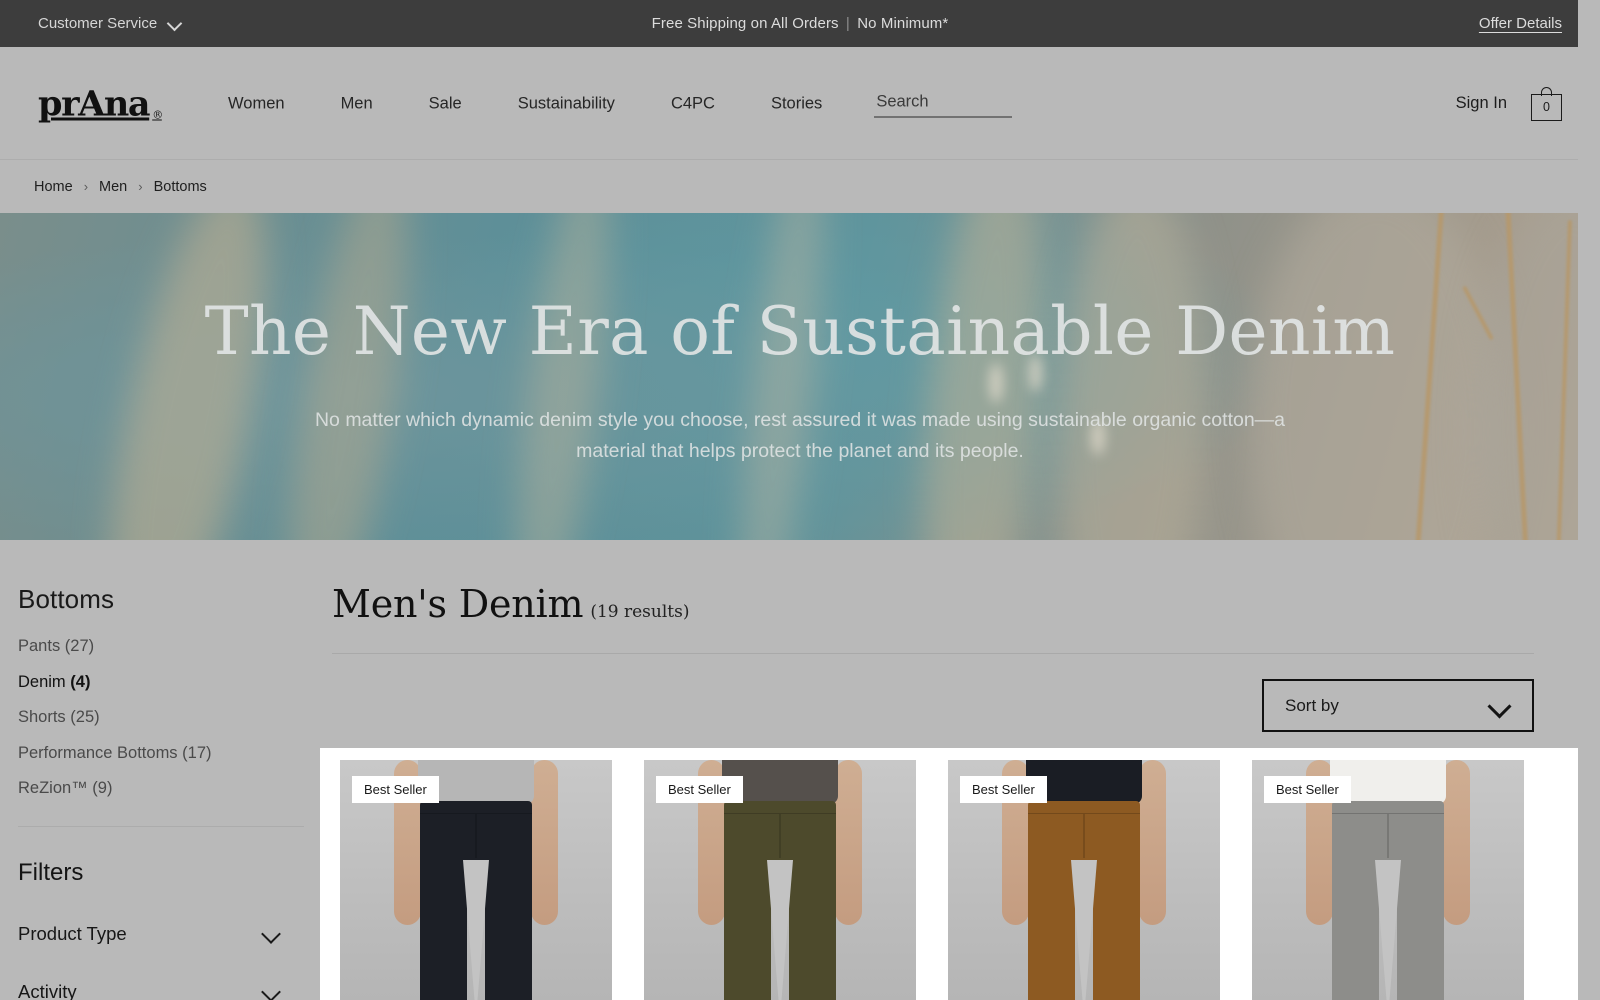 This screenshot has height=1000, width=1600. I want to click on sidebar-item-performance-bottoms: Performance Bottoms (17), so click(115, 753).